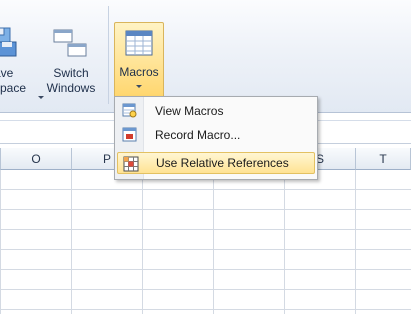  What do you see at coordinates (71, 88) in the screenshot?
I see `switch-windows-label-2: Windows` at bounding box center [71, 88].